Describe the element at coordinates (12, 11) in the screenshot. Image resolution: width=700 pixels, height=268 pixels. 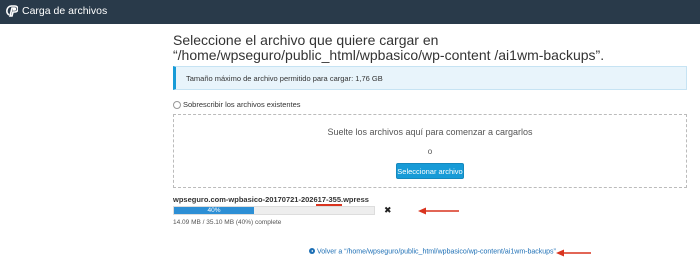
I see `cpanel-logo-icon` at that location.